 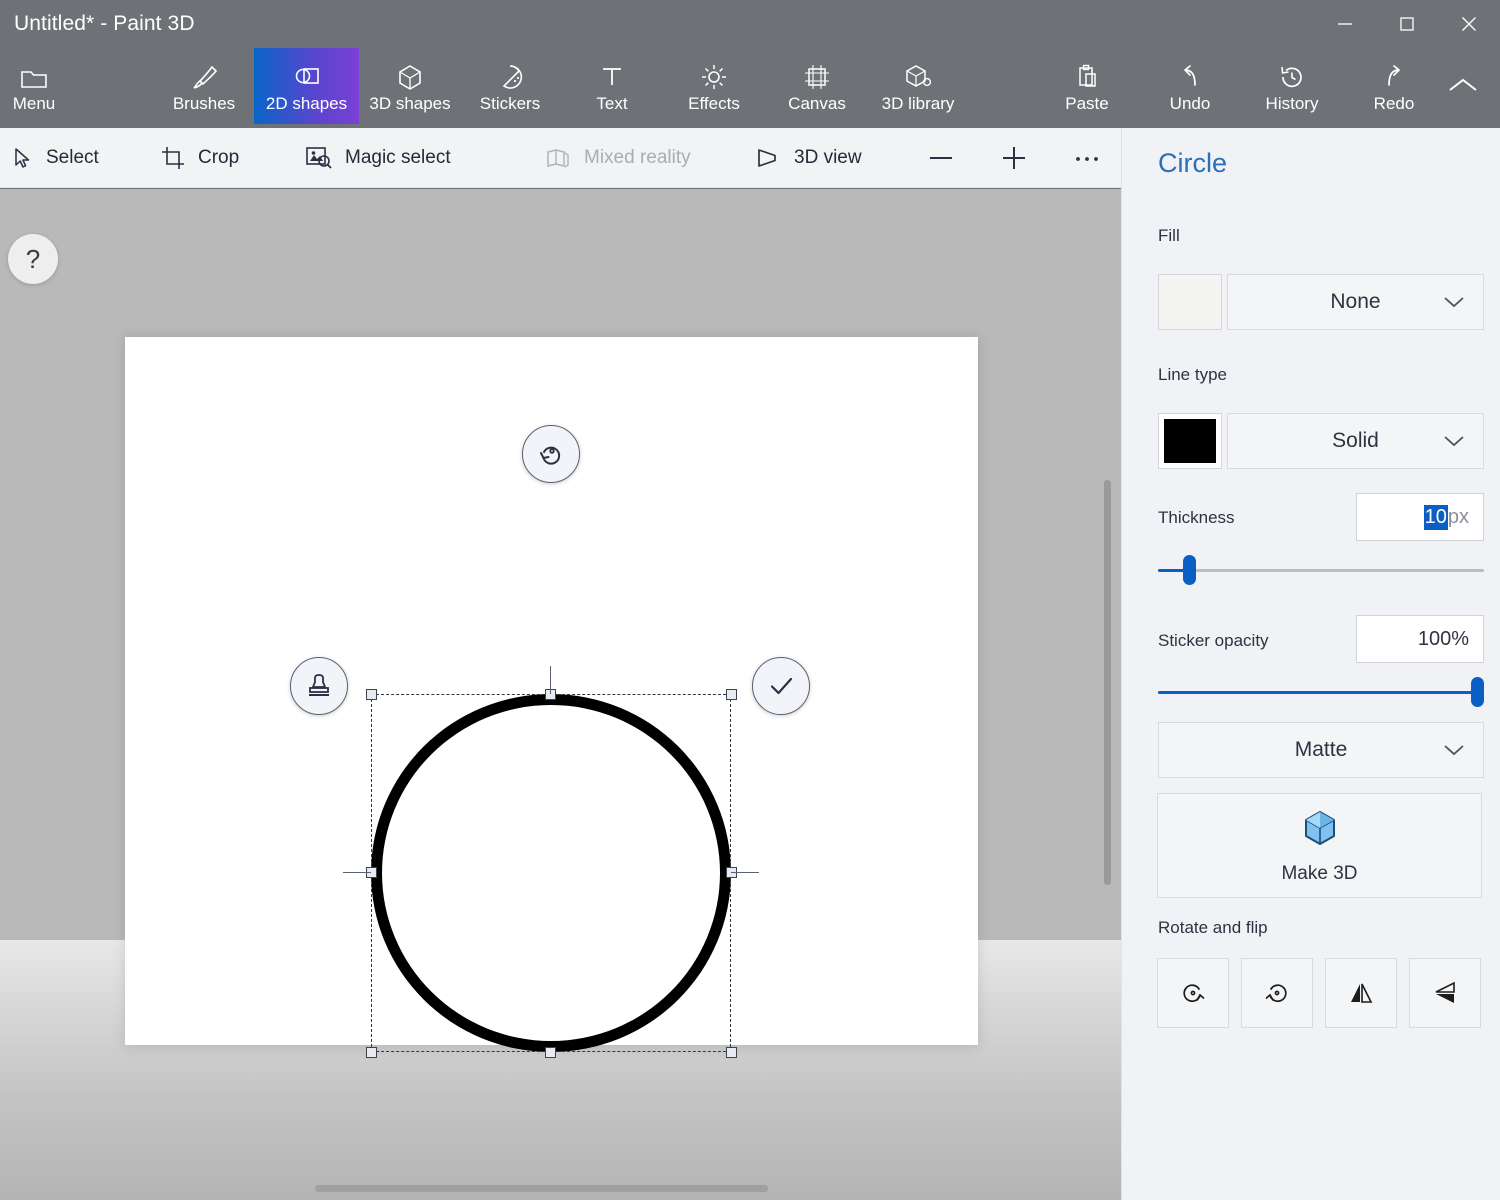 What do you see at coordinates (1087, 75) in the screenshot?
I see `clipboard-icon` at bounding box center [1087, 75].